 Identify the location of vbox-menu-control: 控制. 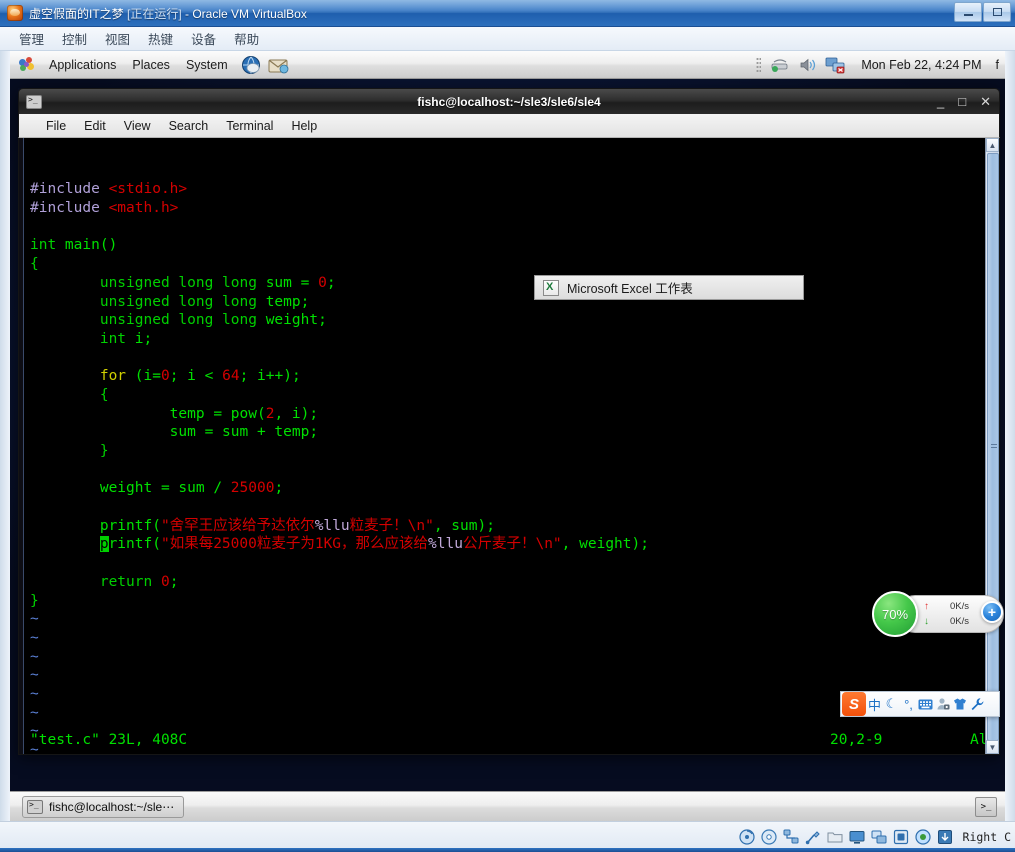
(74, 38).